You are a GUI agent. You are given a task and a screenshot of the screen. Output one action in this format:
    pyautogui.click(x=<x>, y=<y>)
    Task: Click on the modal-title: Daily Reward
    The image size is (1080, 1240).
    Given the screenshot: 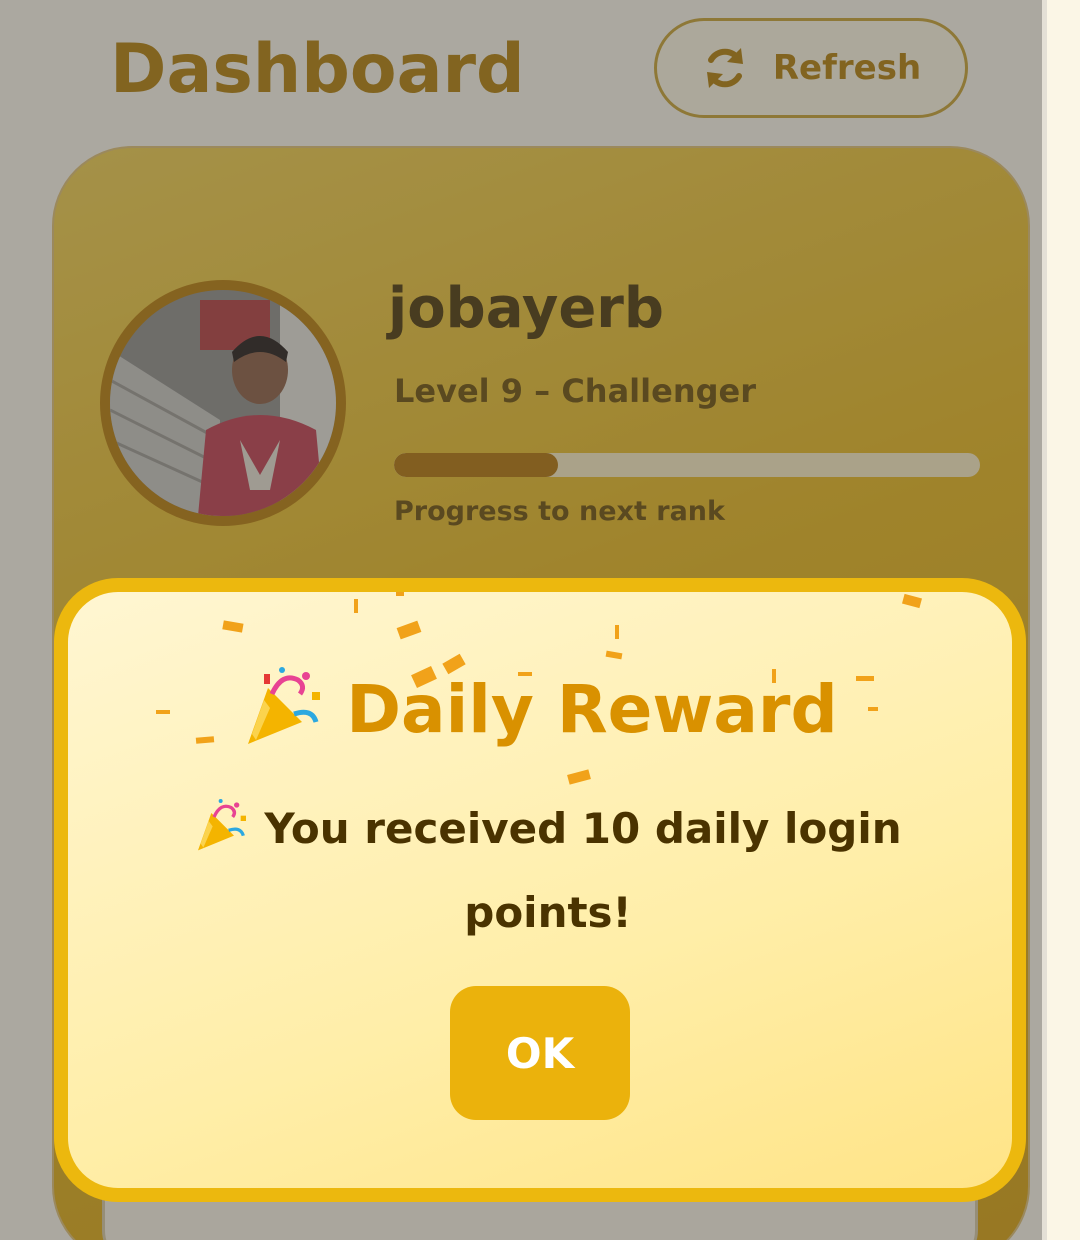 What is the action you would take?
    pyautogui.click(x=540, y=714)
    